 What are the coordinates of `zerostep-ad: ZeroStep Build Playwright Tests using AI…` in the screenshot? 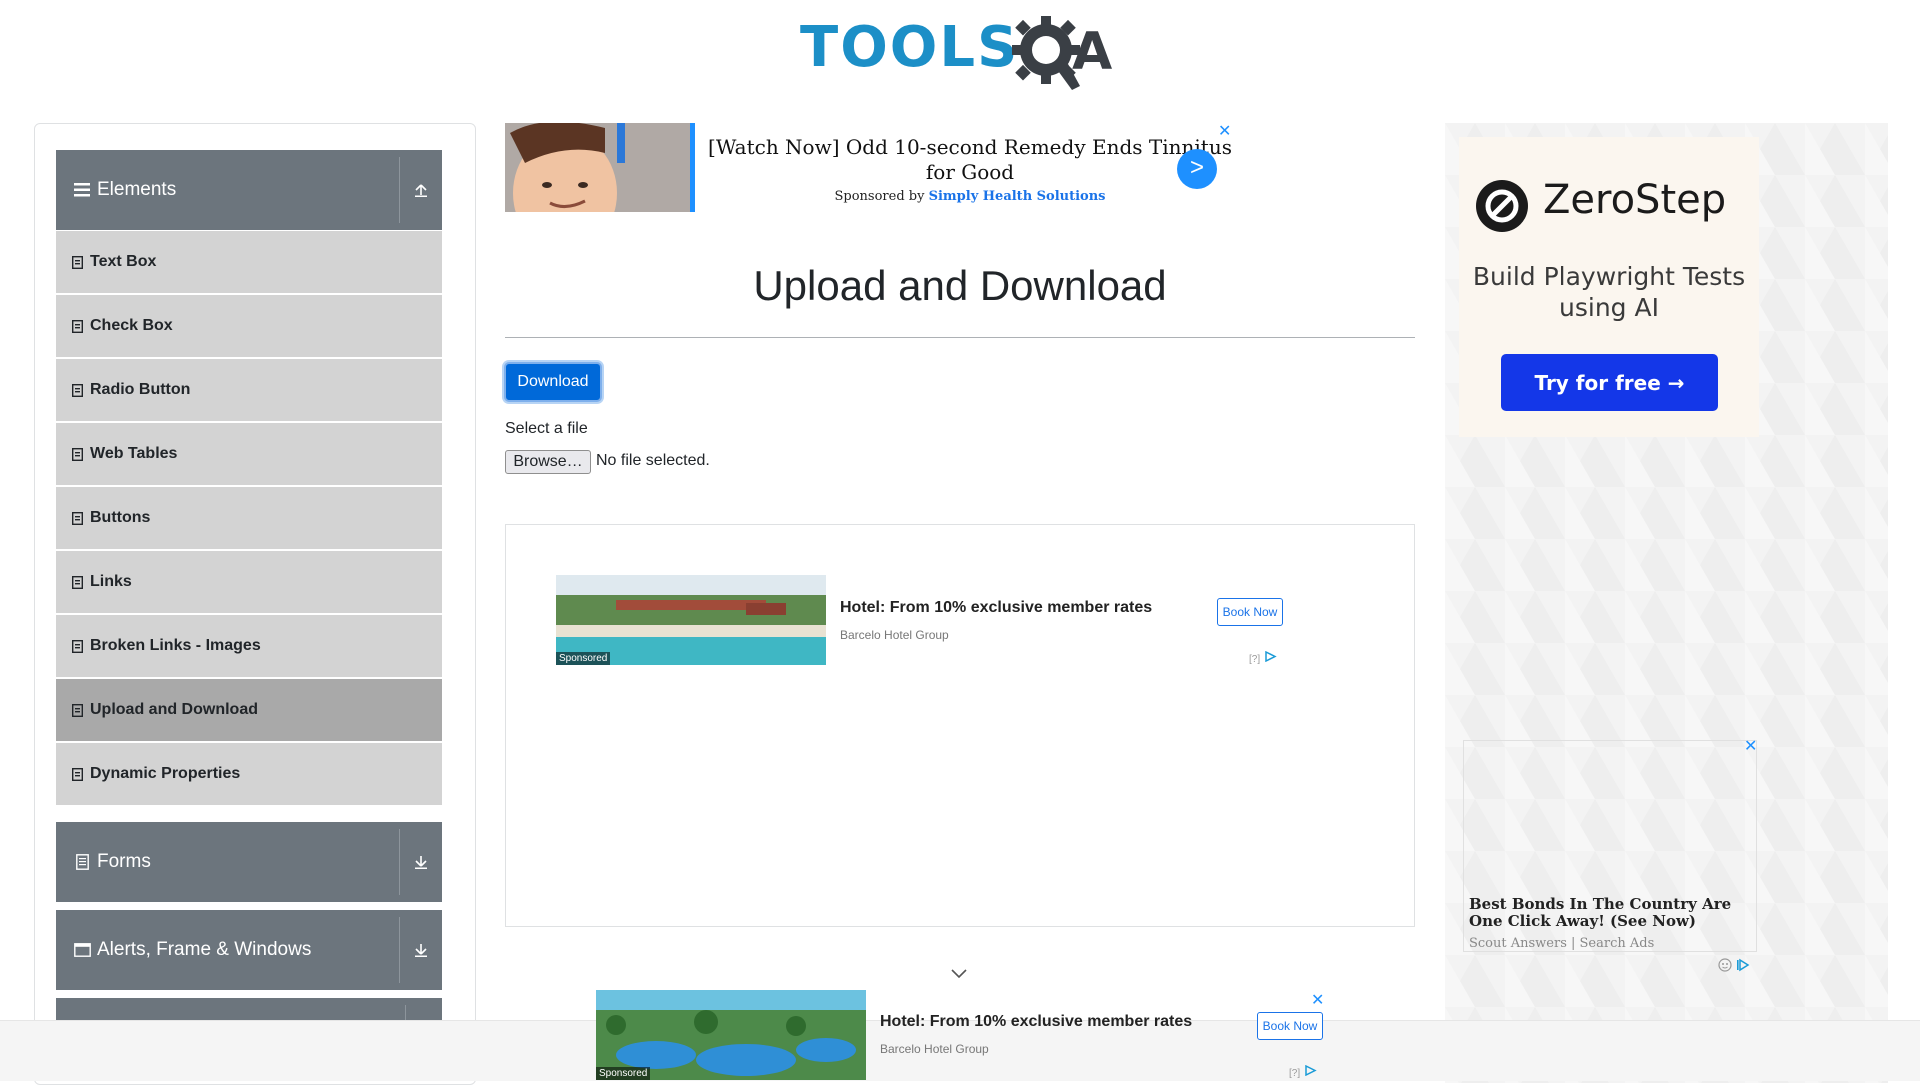 It's located at (1609, 287).